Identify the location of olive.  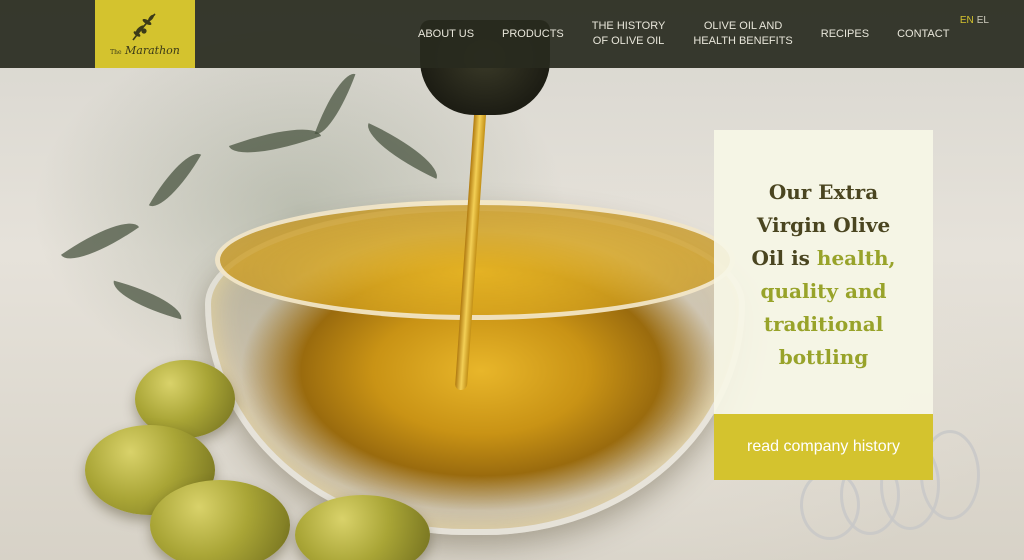
(220, 520).